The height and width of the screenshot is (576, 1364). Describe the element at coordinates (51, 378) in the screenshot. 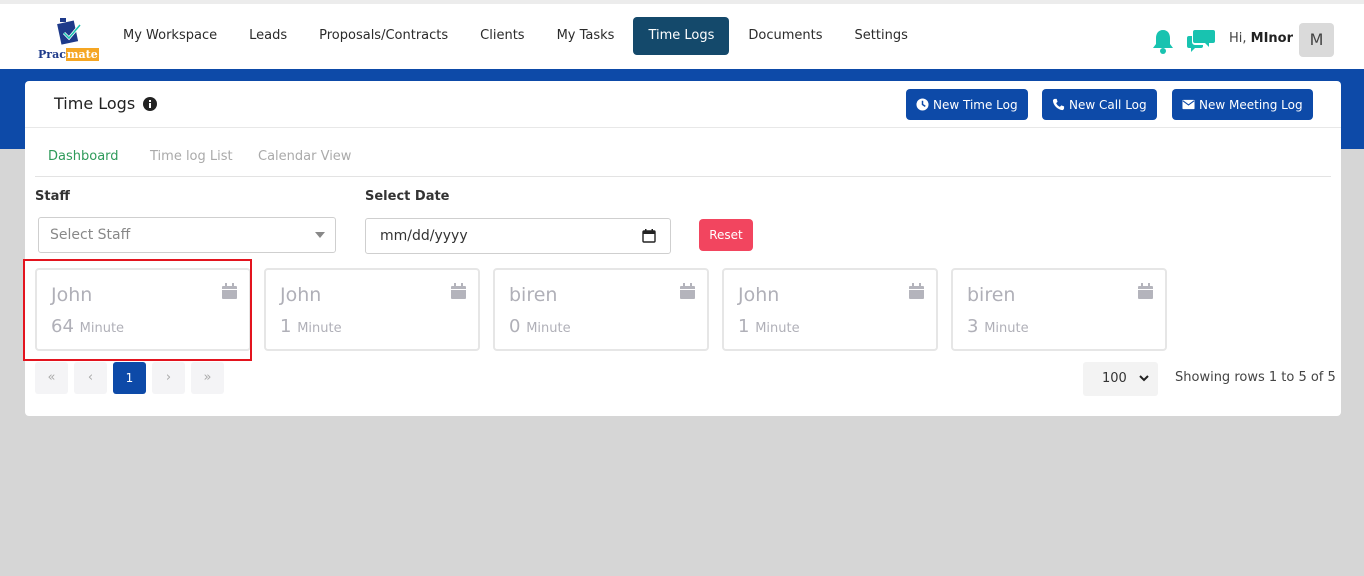

I see `first-page-button: «` at that location.